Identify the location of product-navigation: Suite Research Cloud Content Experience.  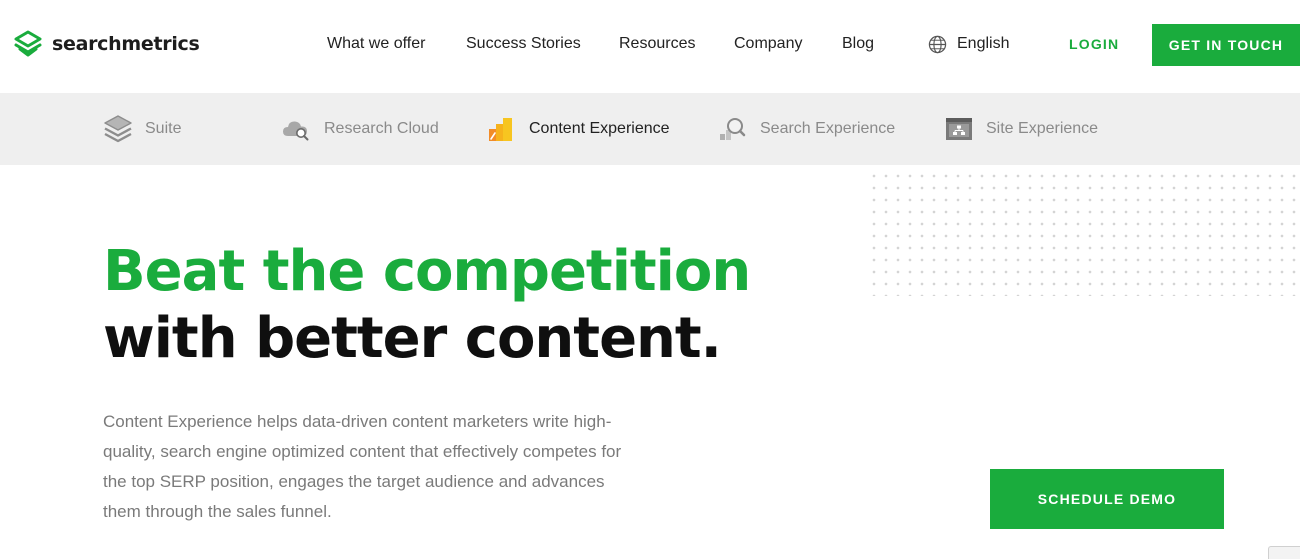
(650, 129).